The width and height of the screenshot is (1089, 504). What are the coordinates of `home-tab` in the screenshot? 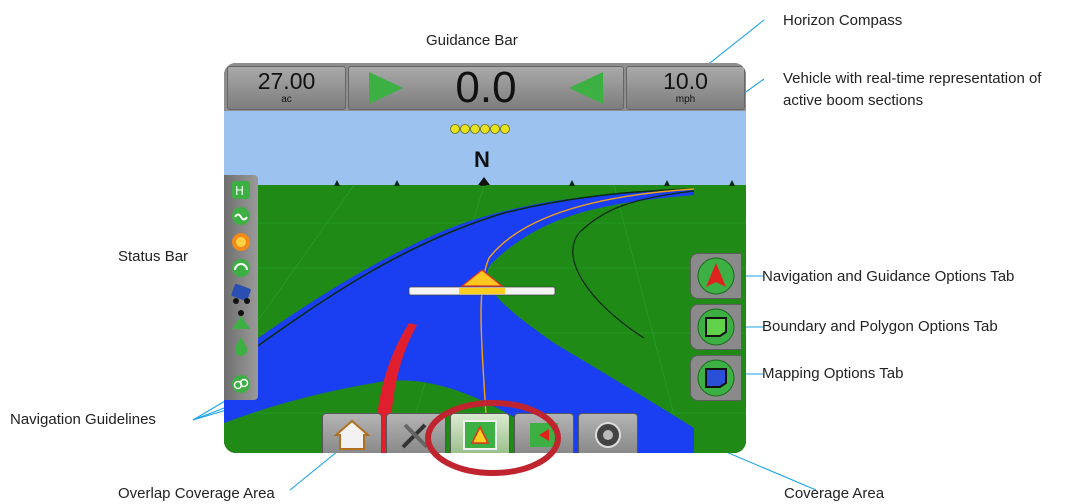 It's located at (352, 433).